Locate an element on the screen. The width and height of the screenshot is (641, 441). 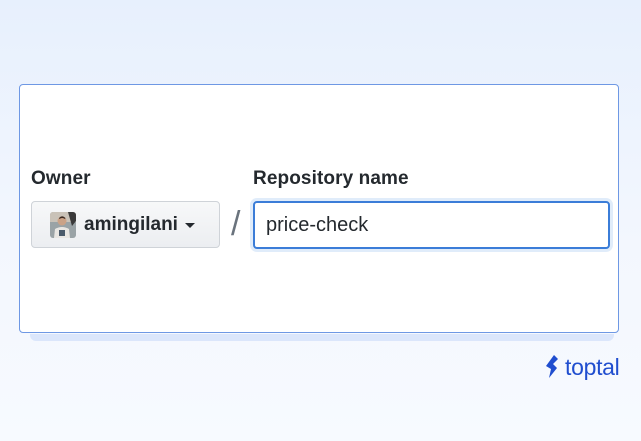
toptal-logo-icon is located at coordinates (552, 366).